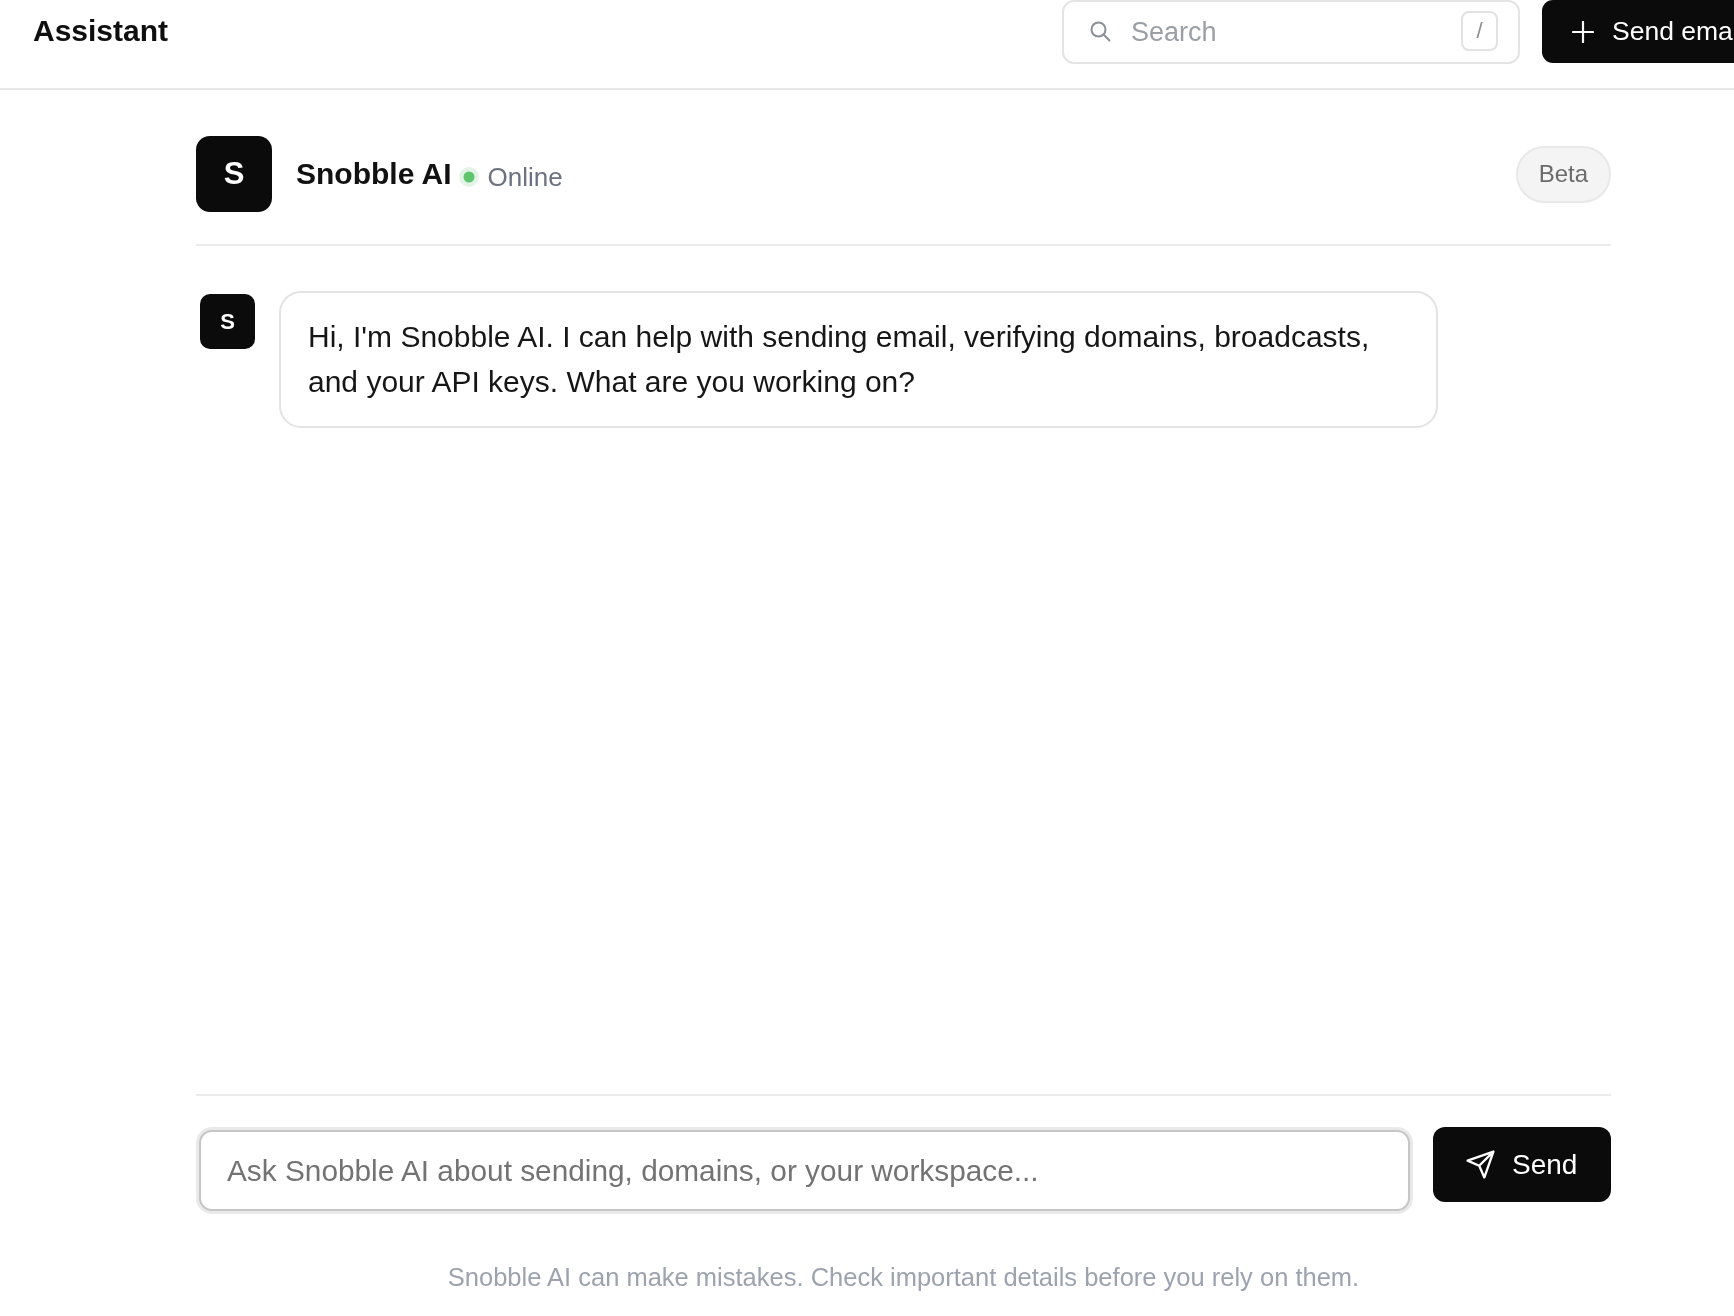 This screenshot has height=1316, width=1734. Describe the element at coordinates (1100, 31) in the screenshot. I see `search-icon` at that location.